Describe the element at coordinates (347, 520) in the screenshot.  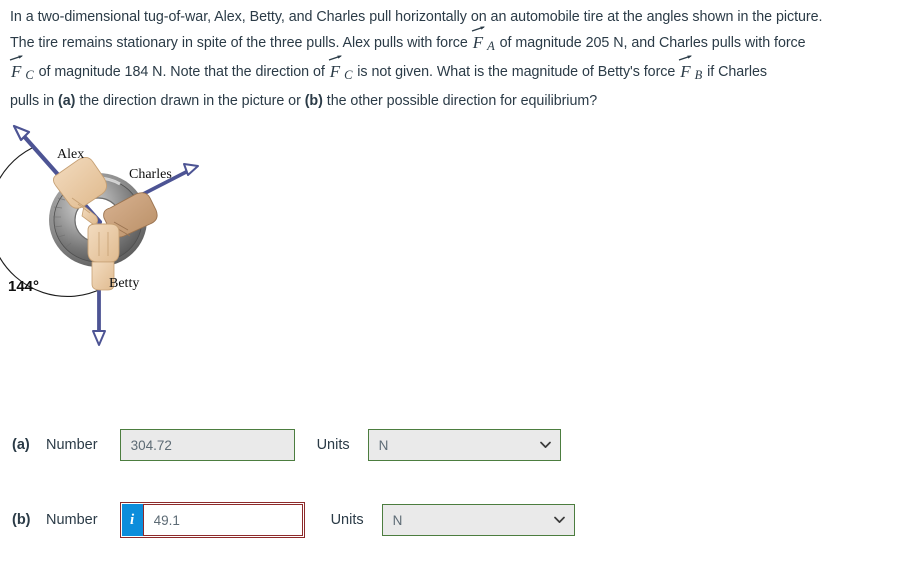
I see `answer-b-units-label: Units` at that location.